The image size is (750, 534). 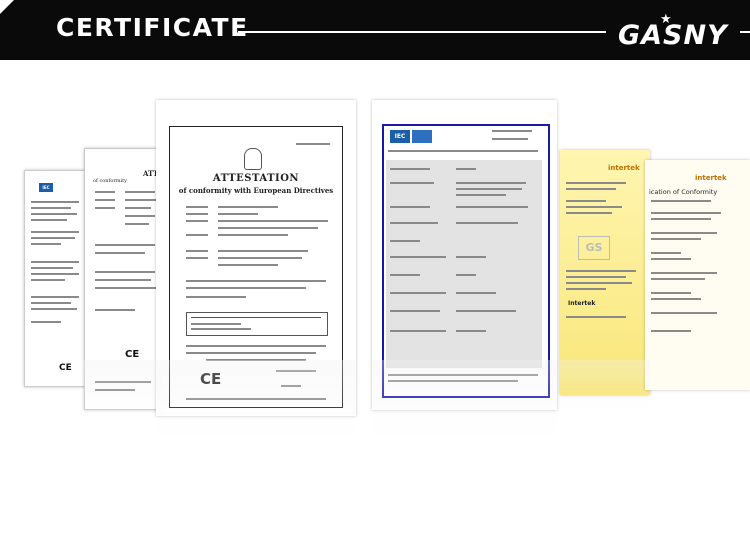 What do you see at coordinates (582, 303) in the screenshot?
I see `intertek-footer-logo: Intertek` at bounding box center [582, 303].